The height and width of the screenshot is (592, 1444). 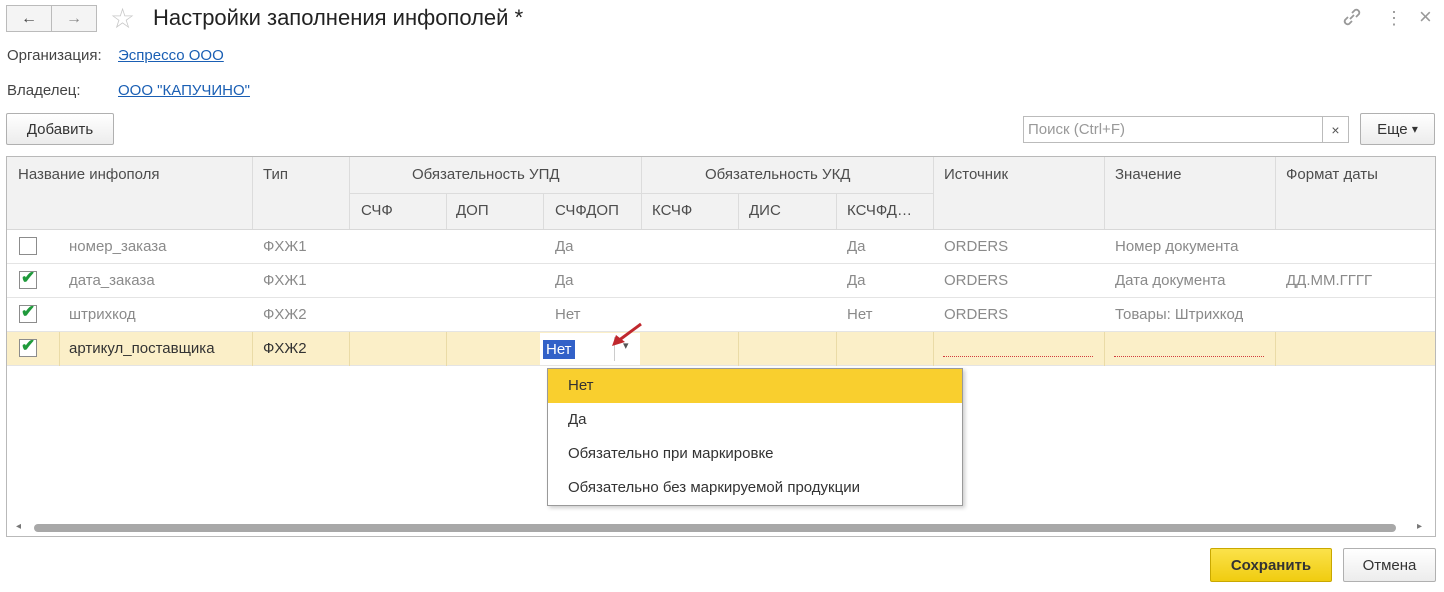 What do you see at coordinates (102, 314) in the screenshot?
I see `cell-name: штрихкод` at bounding box center [102, 314].